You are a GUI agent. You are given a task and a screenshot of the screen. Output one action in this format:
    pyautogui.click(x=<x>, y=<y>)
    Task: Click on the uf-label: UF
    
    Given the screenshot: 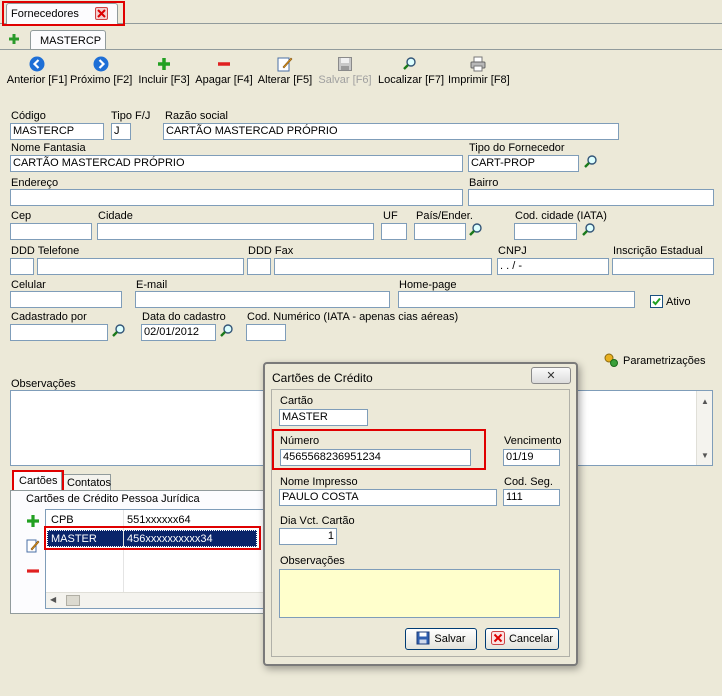 What is the action you would take?
    pyautogui.click(x=390, y=216)
    